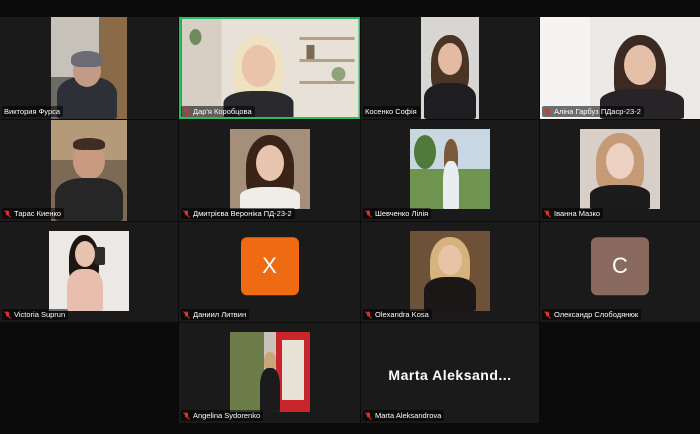 This screenshot has width=700, height=434. I want to click on avatar: С, so click(620, 266).